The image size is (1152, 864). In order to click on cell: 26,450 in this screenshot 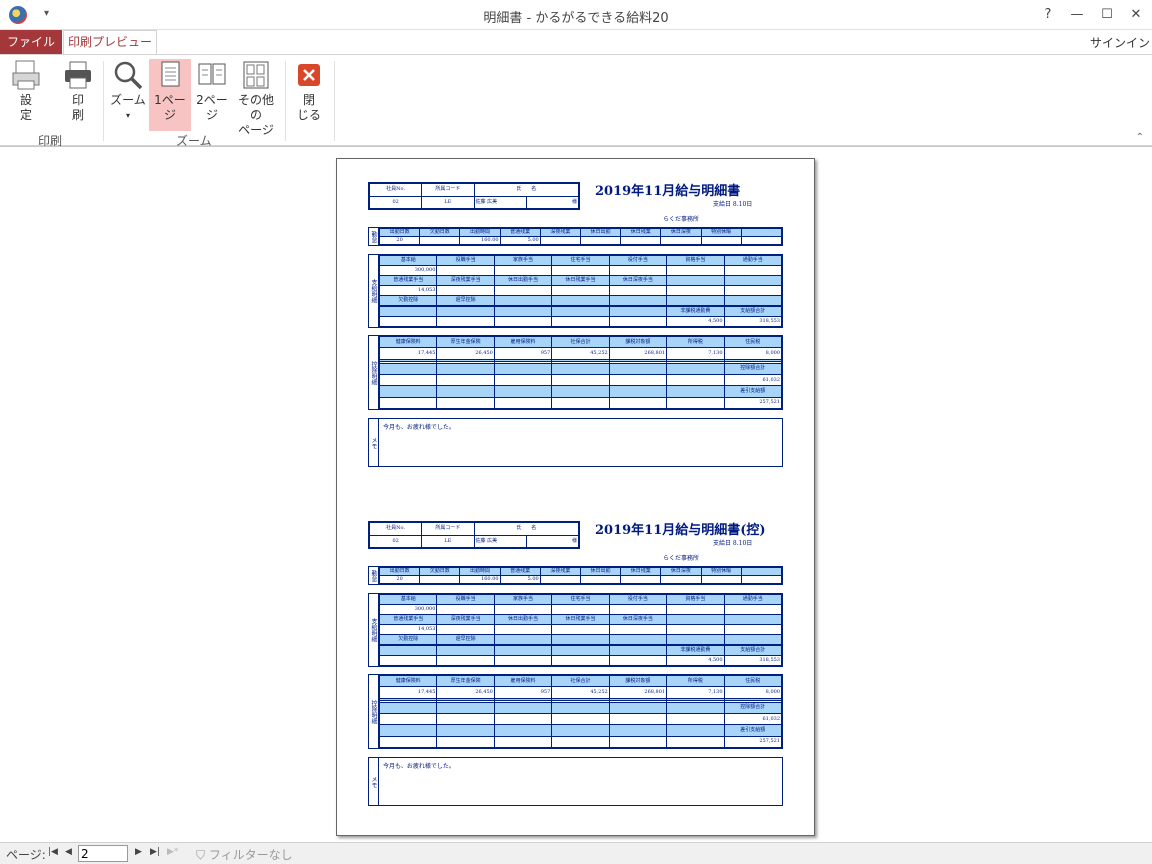, I will do `click(465, 353)`.